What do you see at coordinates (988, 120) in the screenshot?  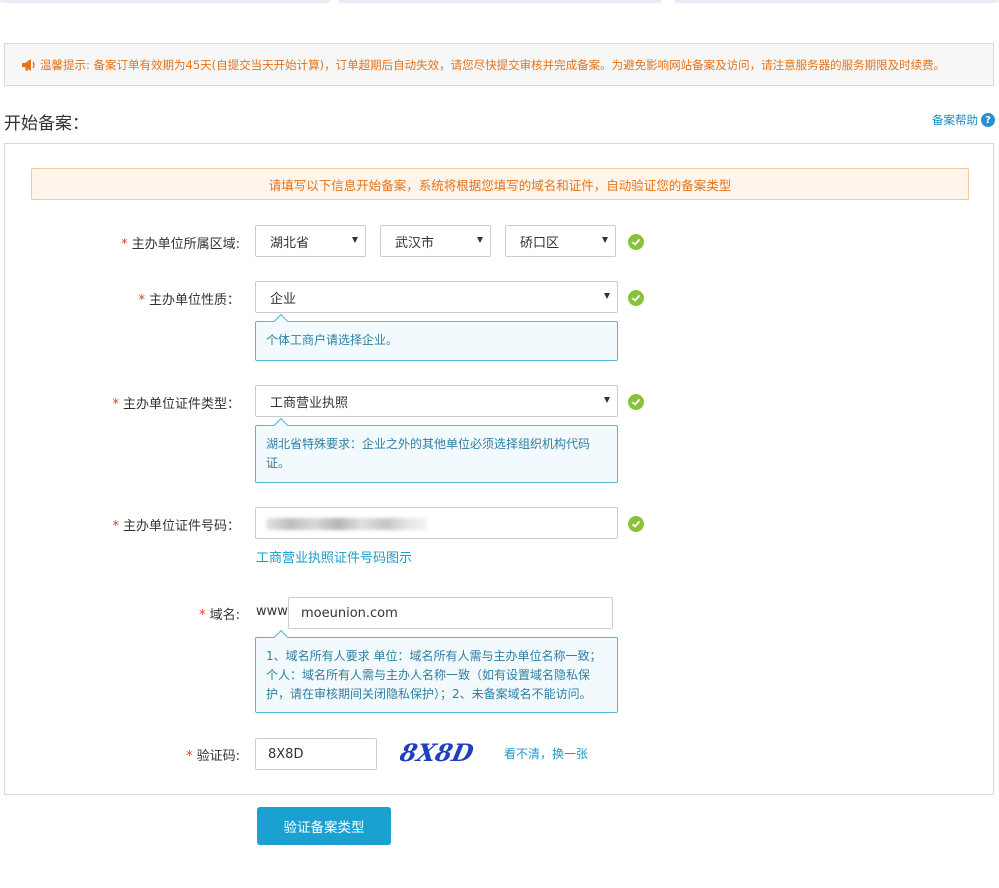 I see `help-icon: ?` at bounding box center [988, 120].